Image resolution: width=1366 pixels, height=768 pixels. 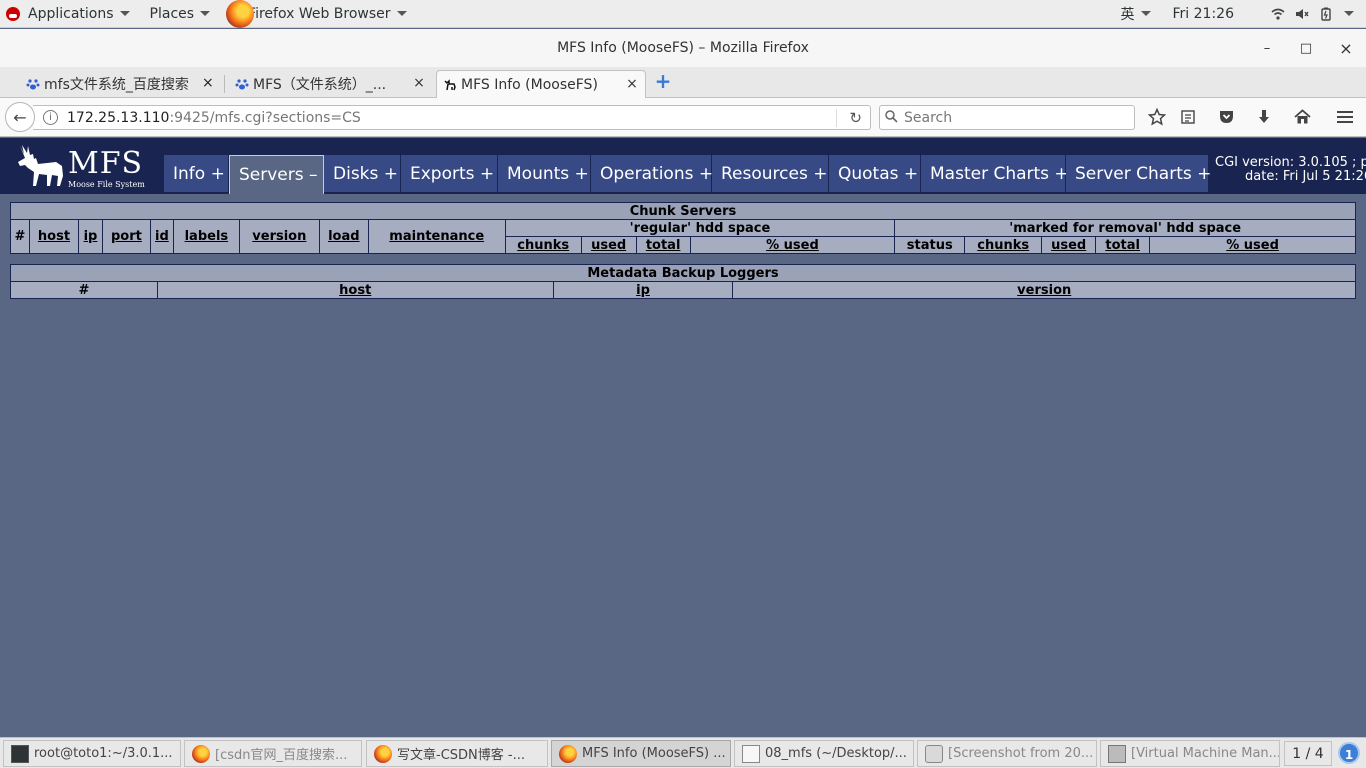 What do you see at coordinates (362, 173) in the screenshot?
I see `menu-disks: Disks +` at bounding box center [362, 173].